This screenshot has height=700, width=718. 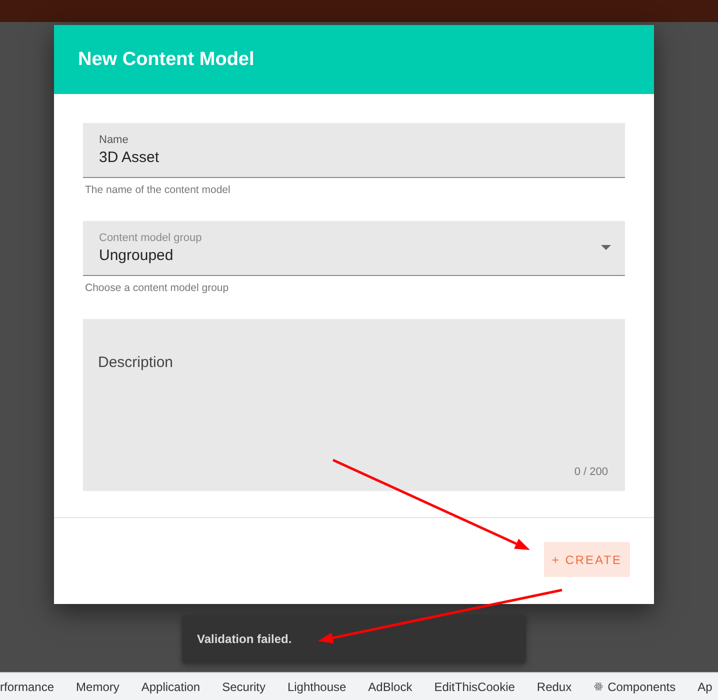 What do you see at coordinates (114, 140) in the screenshot?
I see `field-label: Name` at bounding box center [114, 140].